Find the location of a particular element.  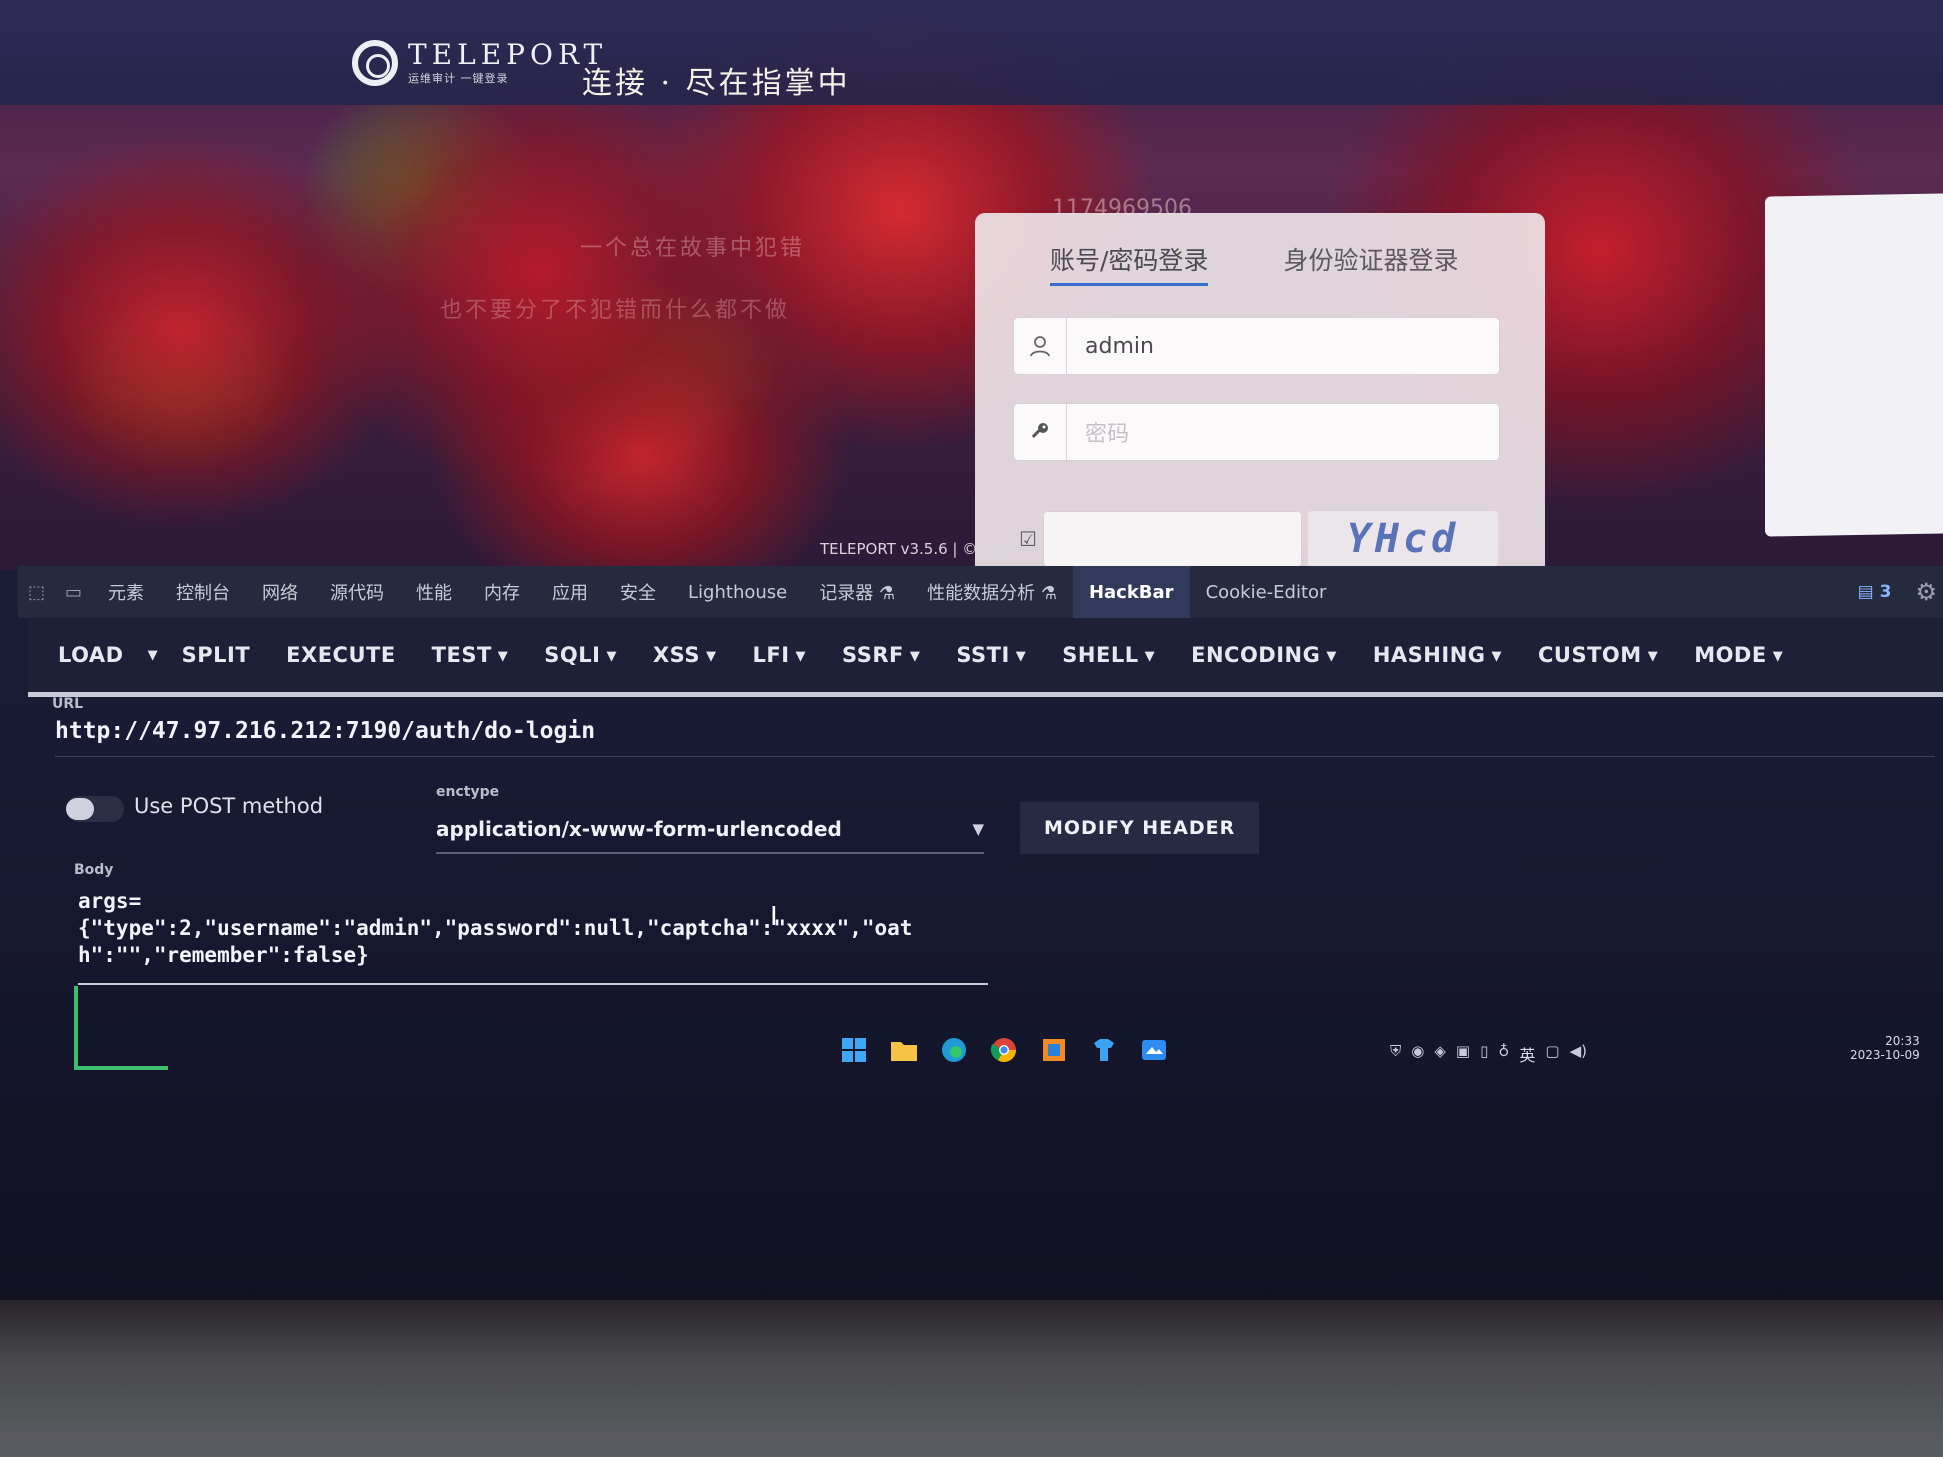

windows-taskbar: ⛨ ◉ ◈ ▣ ▯ ♁ 英 ▢ ◀) 20:33 2023-10-09 is located at coordinates (971, 1060).